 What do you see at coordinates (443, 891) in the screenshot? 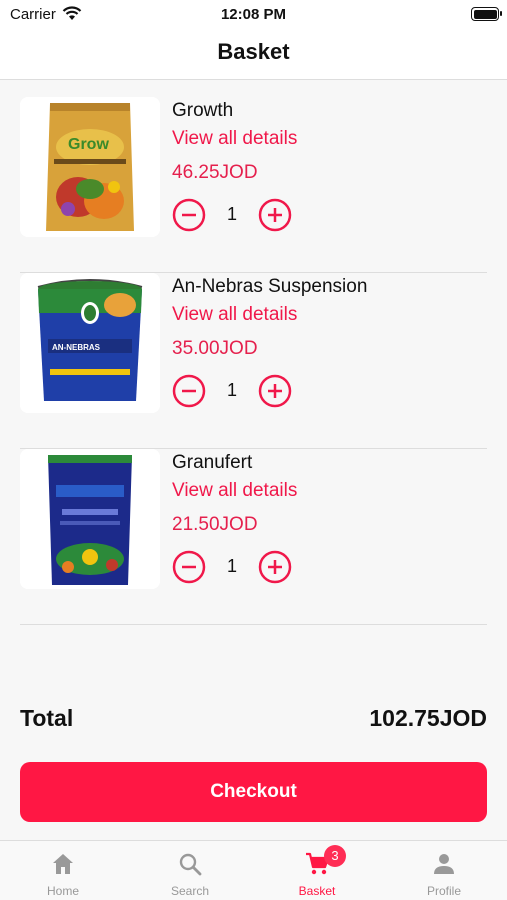
I see `tab-label: Profile` at bounding box center [443, 891].